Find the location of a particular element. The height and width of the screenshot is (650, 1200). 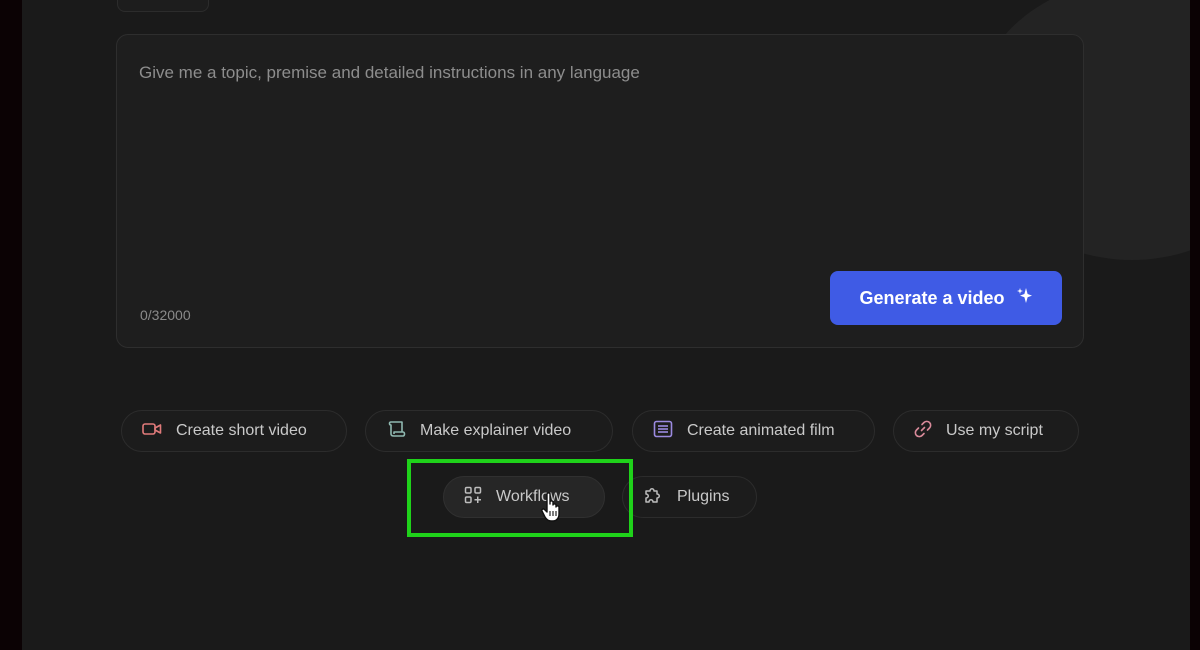

generate-video-button: Generate a video is located at coordinates (946, 298).